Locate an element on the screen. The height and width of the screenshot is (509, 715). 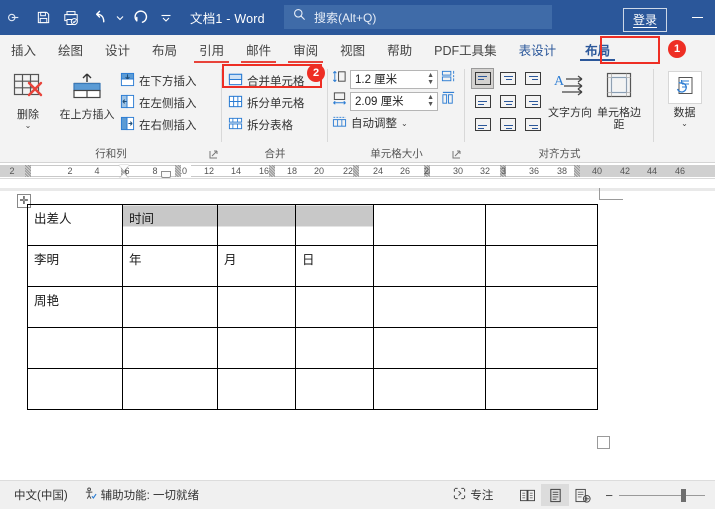
zoom-control: − is located at coordinates (660, 495).